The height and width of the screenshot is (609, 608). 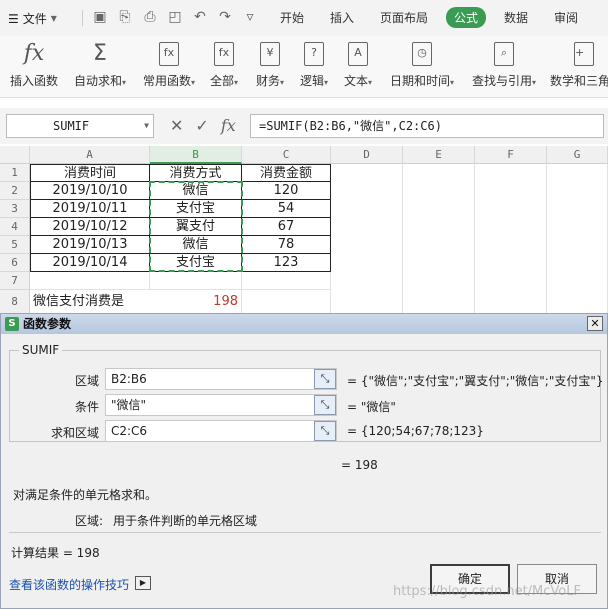 I want to click on menu-bar: ☰ 文件 ▼ ▣ ⎘ ⎙ ◰ ↶ ↷ ▿ 开始 插入 页面布局 公式 数据 审阅, so click(x=304, y=18).